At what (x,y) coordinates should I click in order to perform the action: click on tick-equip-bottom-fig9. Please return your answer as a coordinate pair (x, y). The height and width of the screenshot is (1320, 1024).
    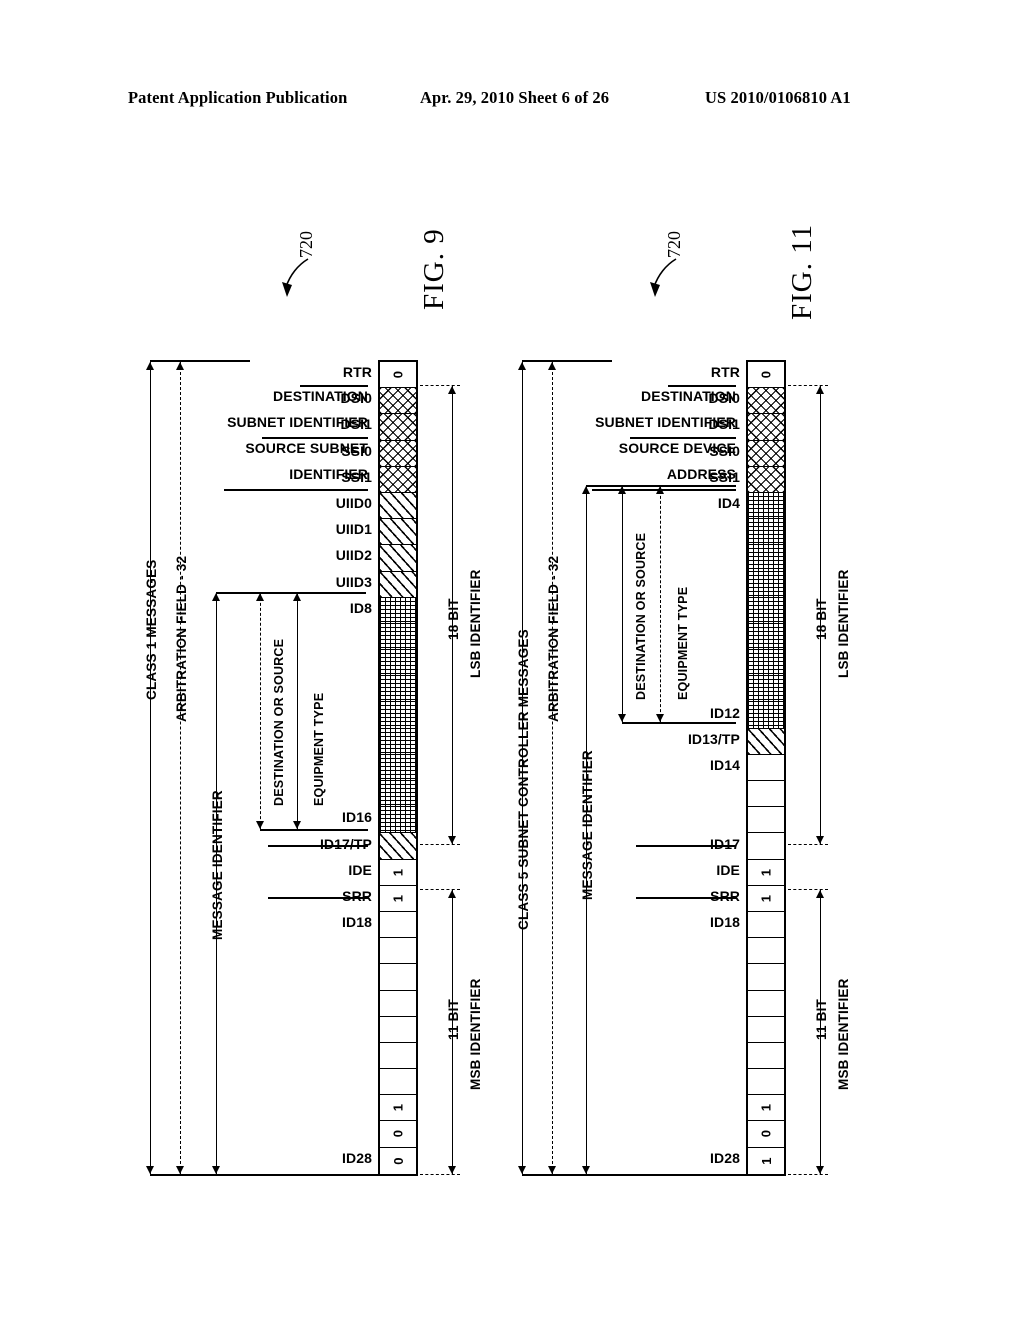
    Looking at the image, I should click on (314, 830).